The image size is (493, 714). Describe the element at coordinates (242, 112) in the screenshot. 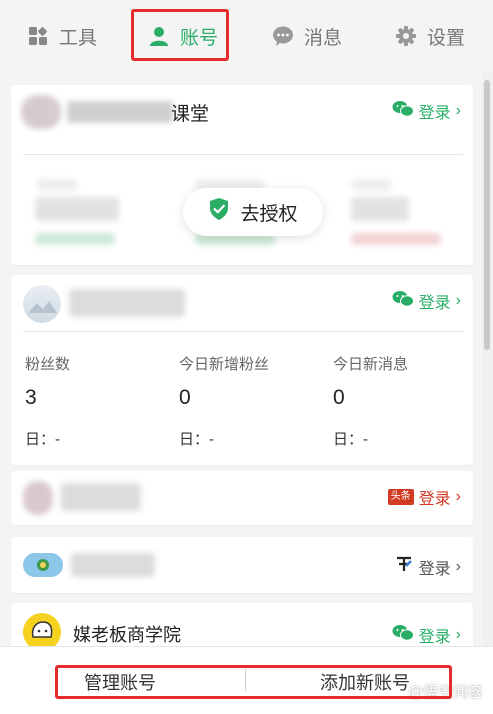

I see `account-card-header: 课堂 登录 ›` at that location.